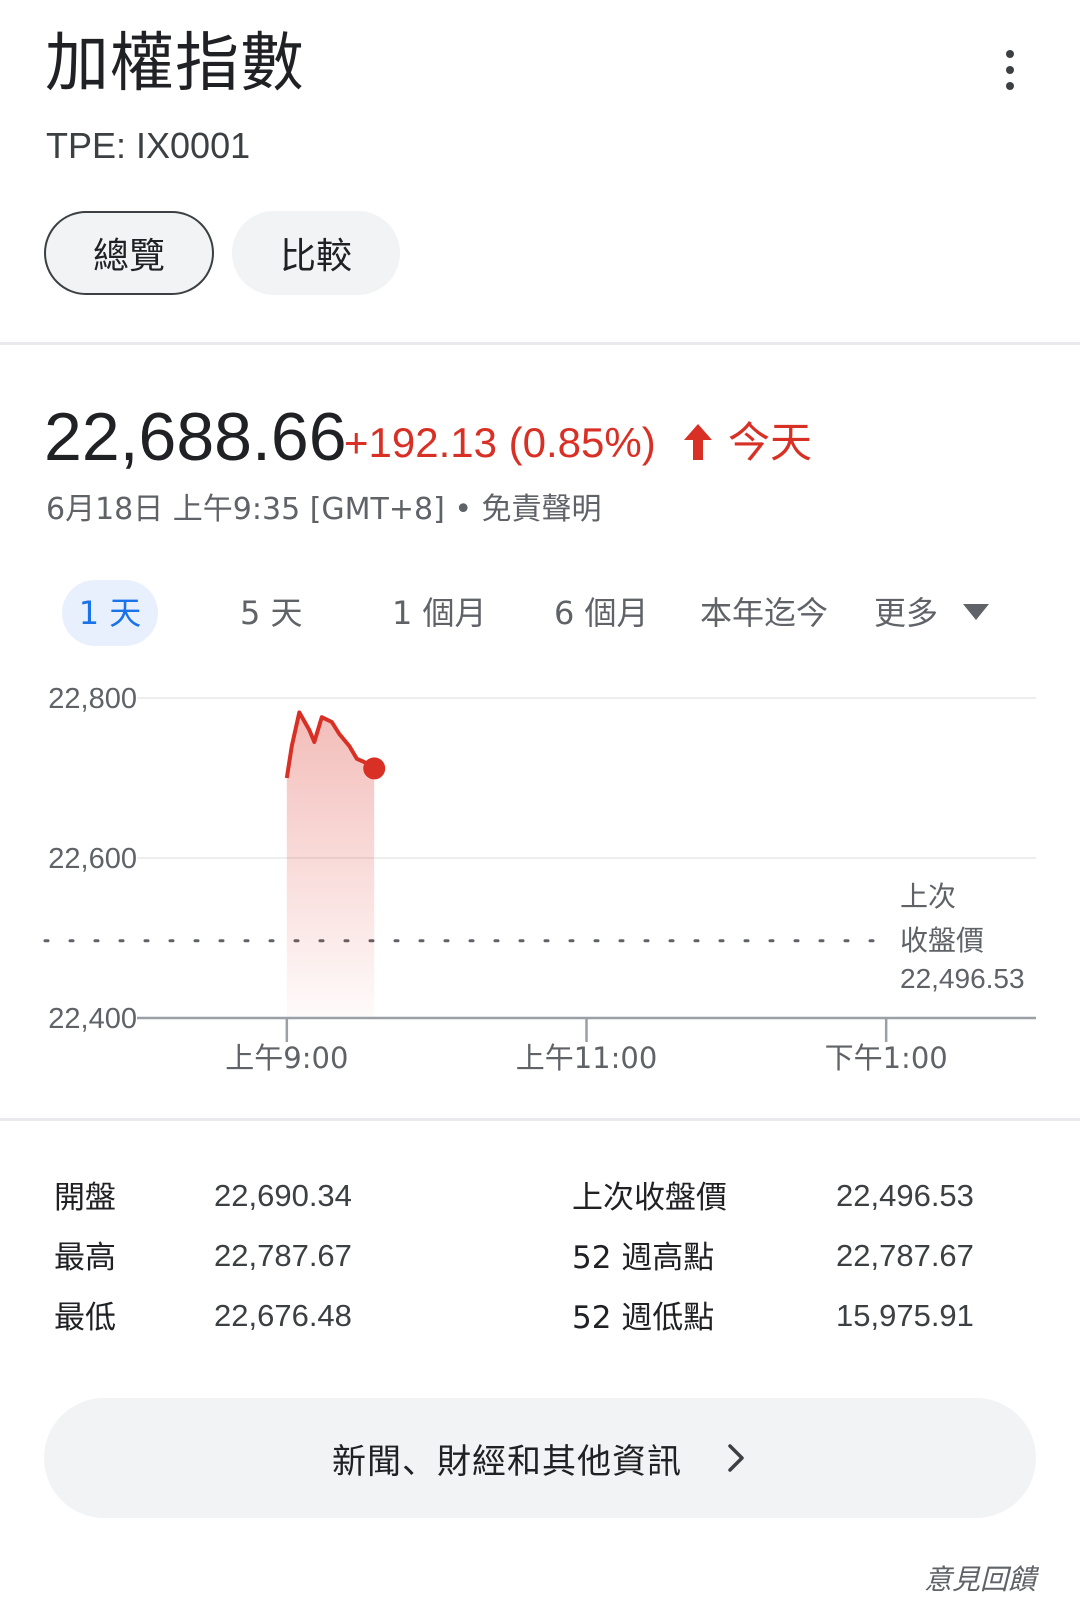 Image resolution: width=1080 pixels, height=1618 pixels. I want to click on stat-label-open: 開盤, so click(85, 1198).